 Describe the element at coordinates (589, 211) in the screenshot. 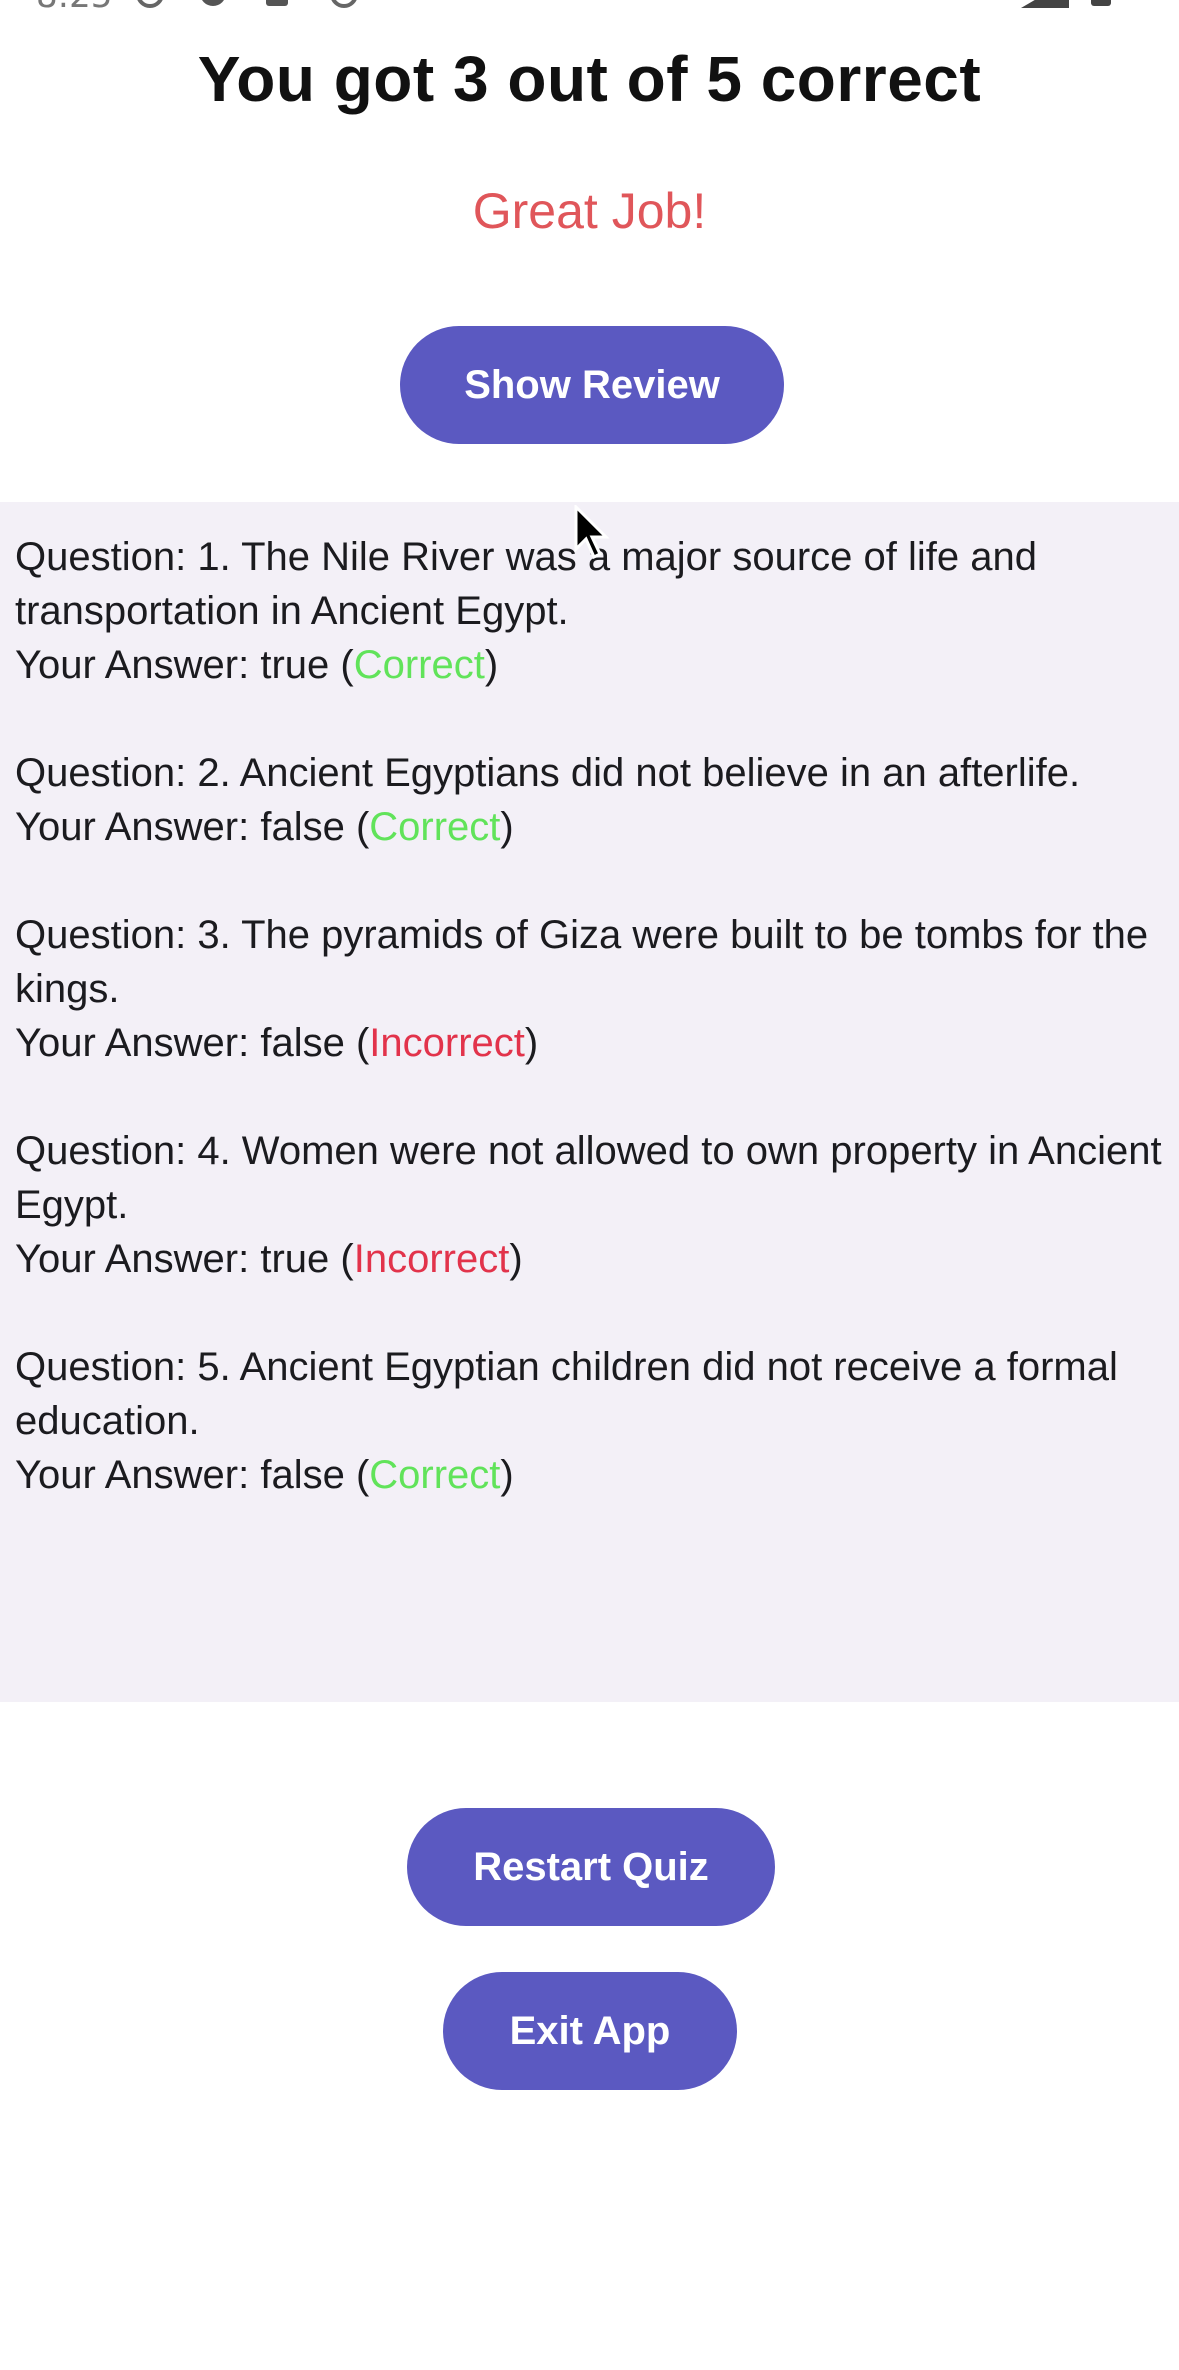

I see `feedback-message: Great Job!` at that location.